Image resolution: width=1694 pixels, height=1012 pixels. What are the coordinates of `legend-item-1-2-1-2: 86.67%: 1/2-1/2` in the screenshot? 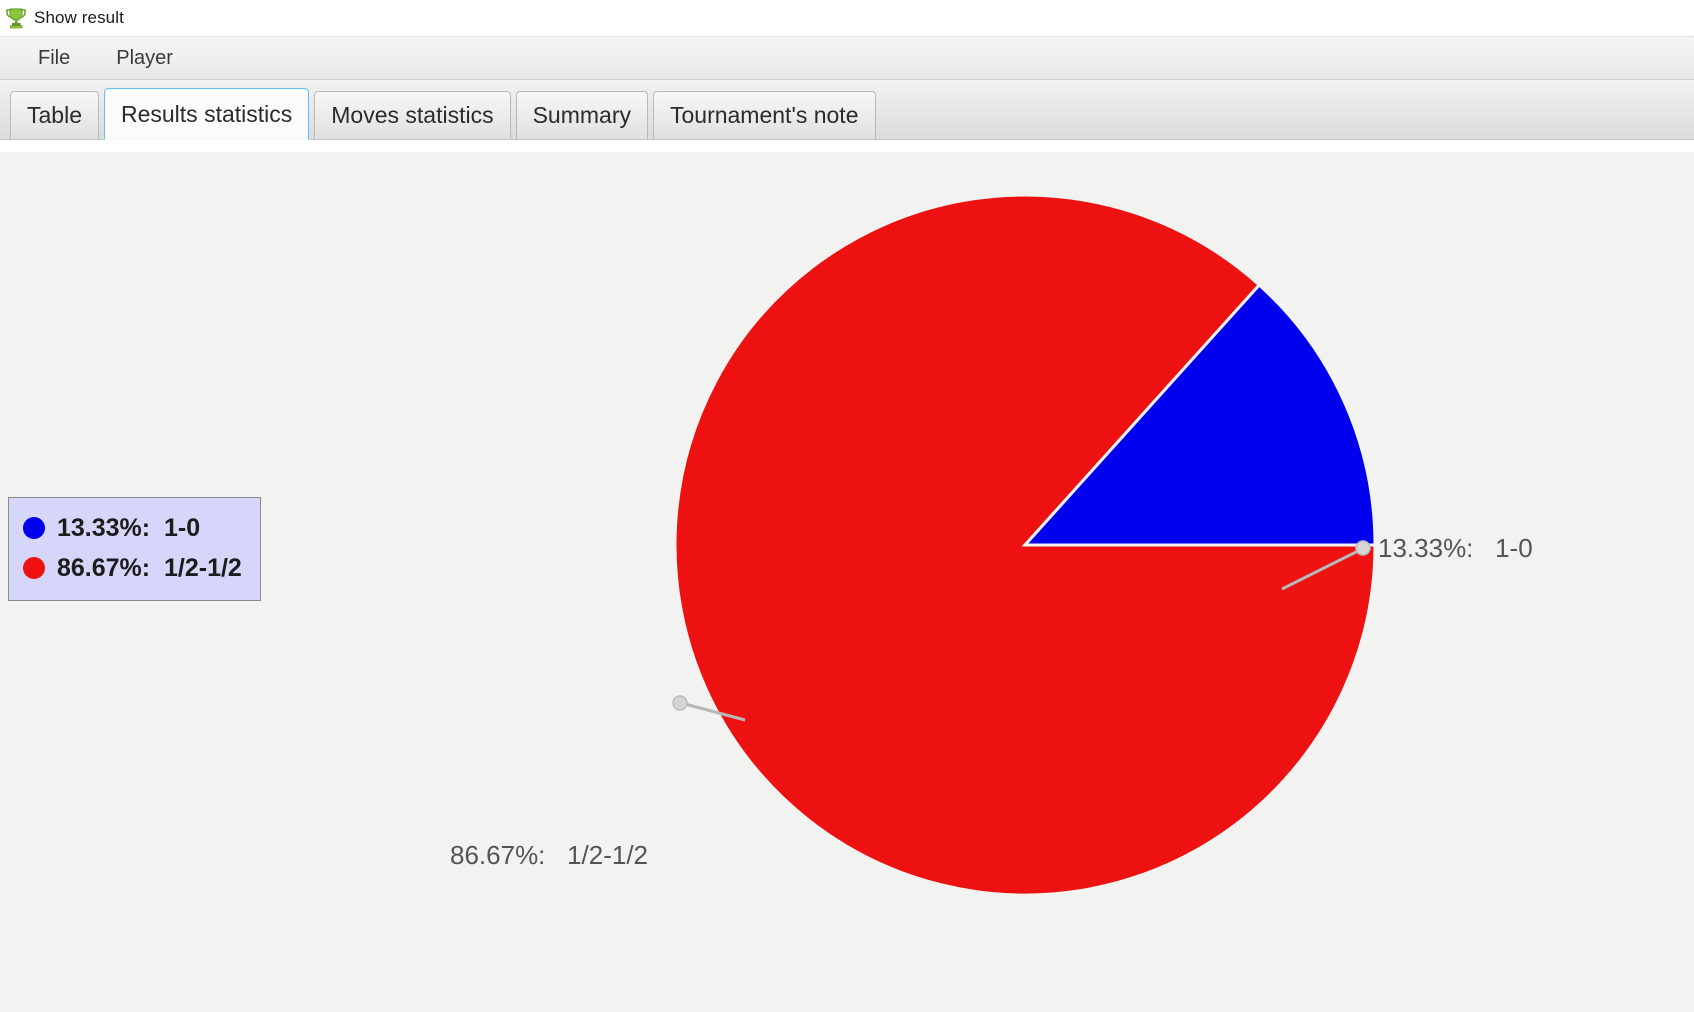 It's located at (132, 568).